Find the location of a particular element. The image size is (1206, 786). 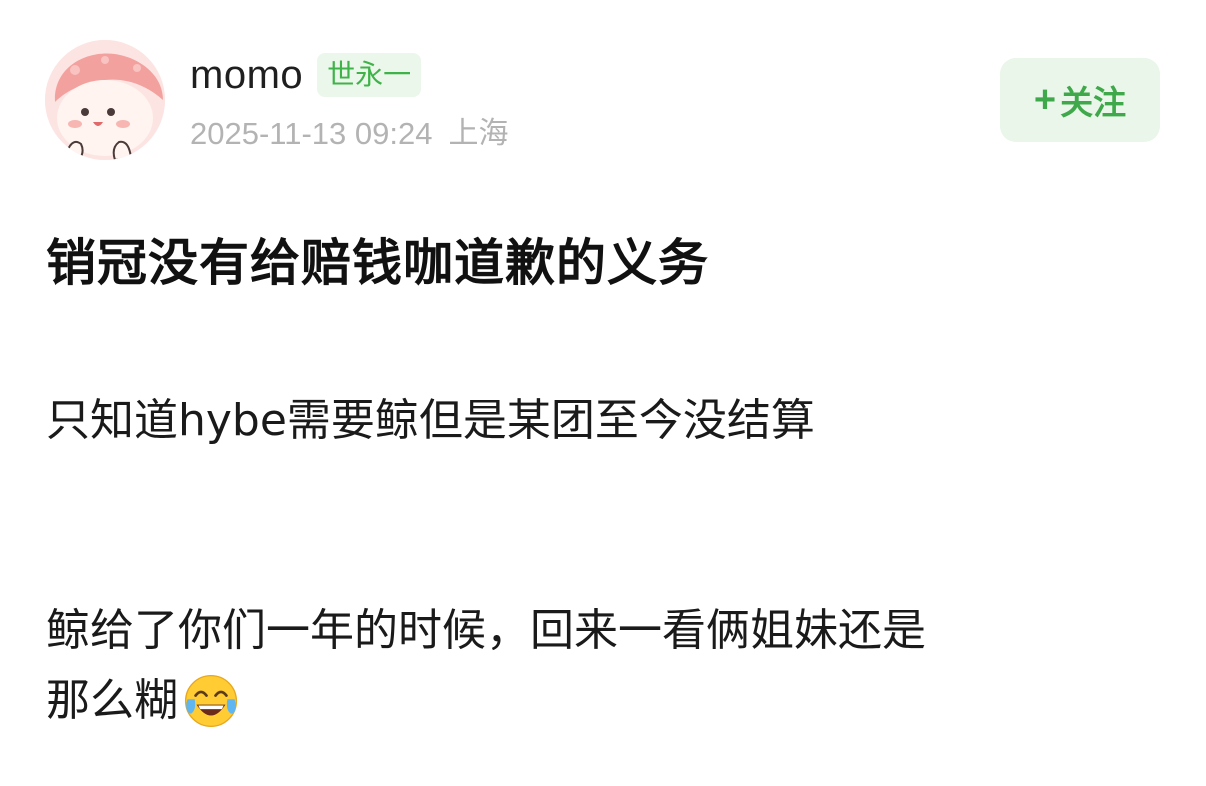

author-line: momo 世永一 is located at coordinates (306, 75).